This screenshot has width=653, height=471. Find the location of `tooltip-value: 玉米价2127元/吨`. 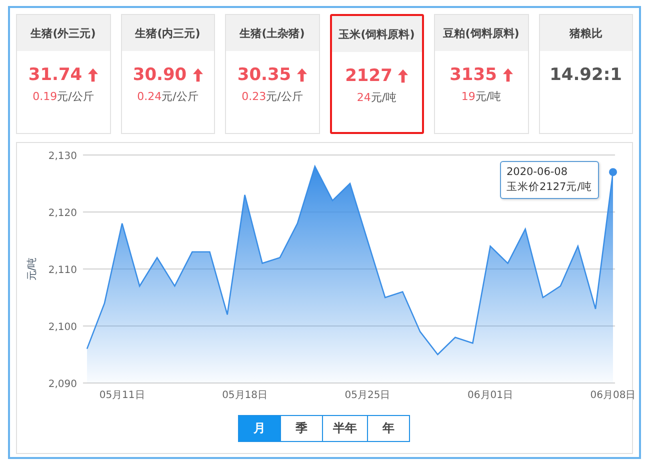

tooltip-value: 玉米价2127元/吨 is located at coordinates (549, 187).